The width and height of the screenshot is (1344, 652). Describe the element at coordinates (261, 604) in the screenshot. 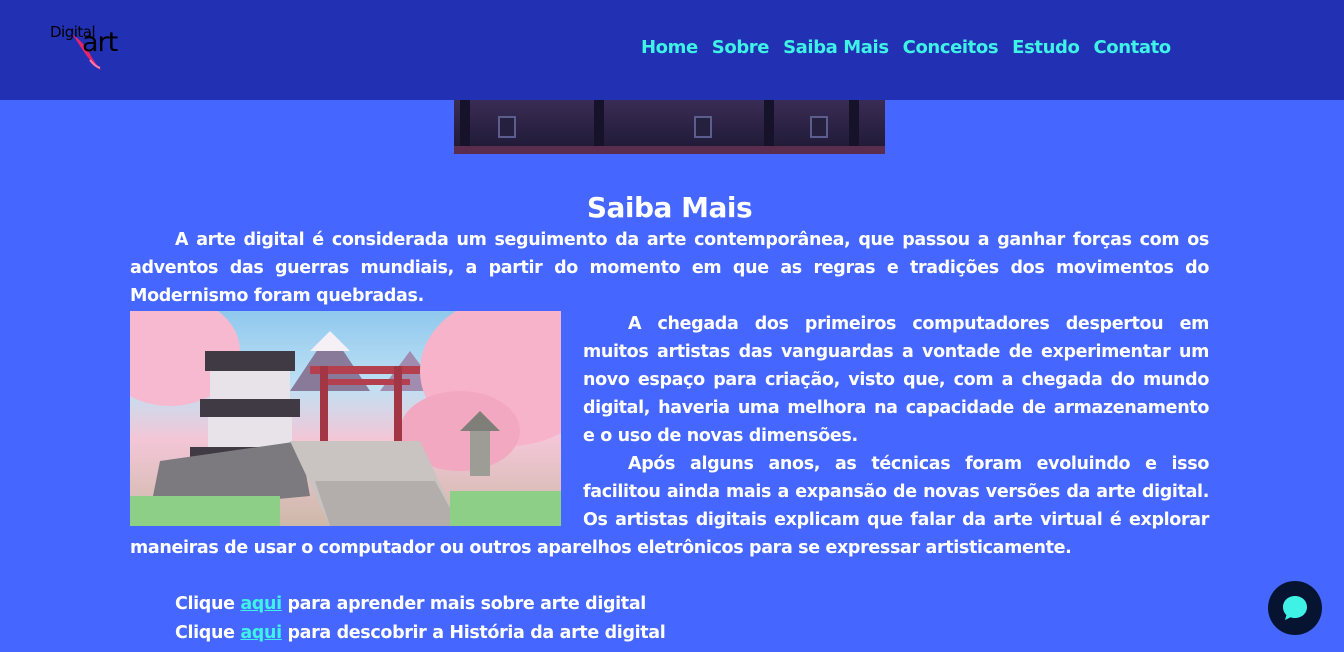

I see `link-learn-digital-art: aqui` at that location.